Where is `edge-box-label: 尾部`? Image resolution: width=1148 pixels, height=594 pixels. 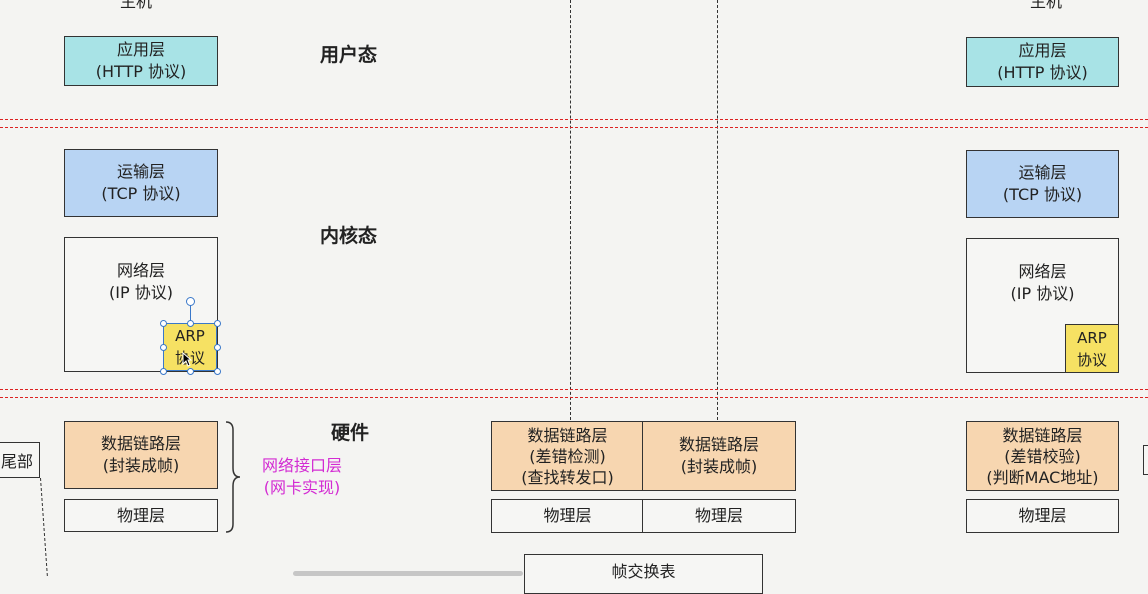 edge-box-label: 尾部 is located at coordinates (16, 461).